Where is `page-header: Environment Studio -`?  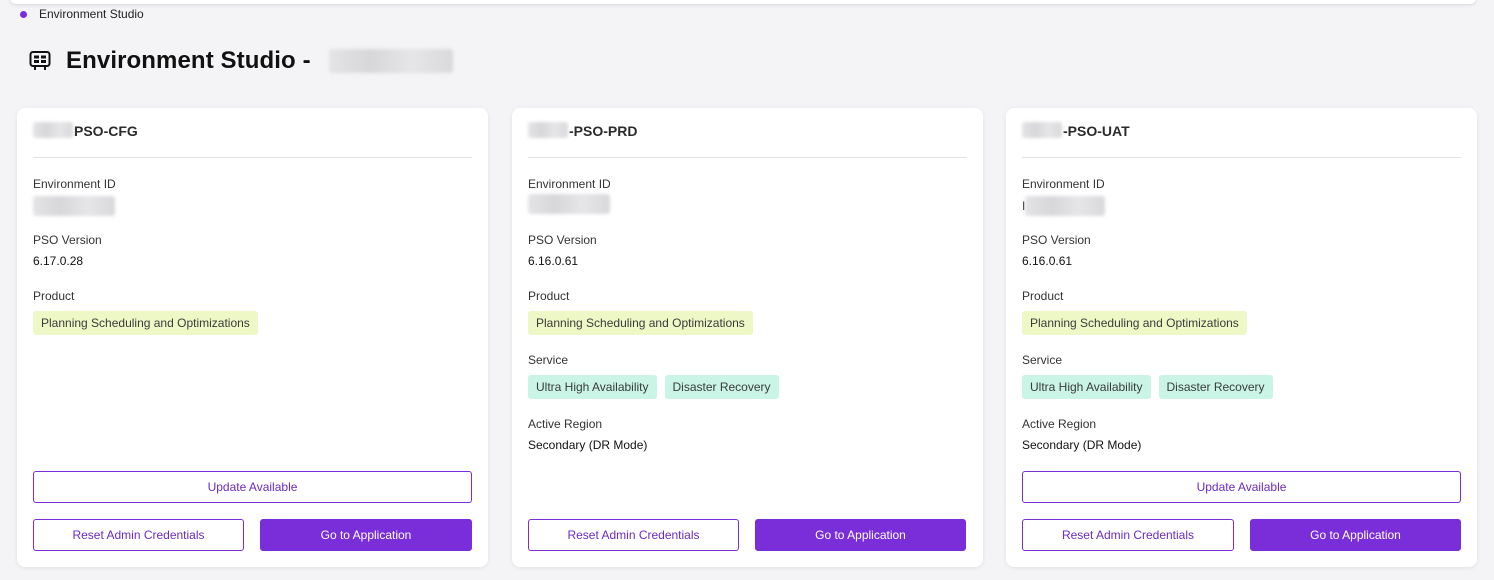
page-header: Environment Studio - is located at coordinates (240, 61).